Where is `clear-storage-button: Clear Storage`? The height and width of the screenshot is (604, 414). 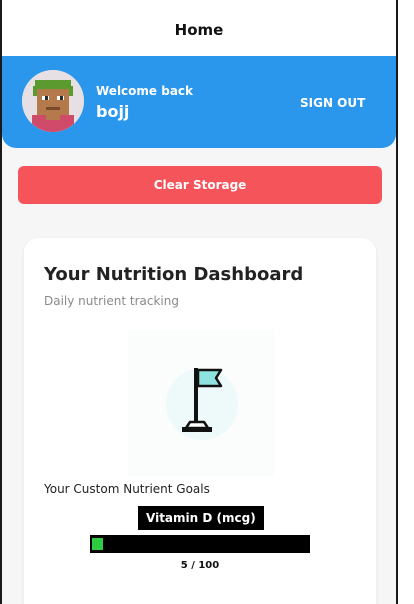
clear-storage-button: Clear Storage is located at coordinates (200, 185).